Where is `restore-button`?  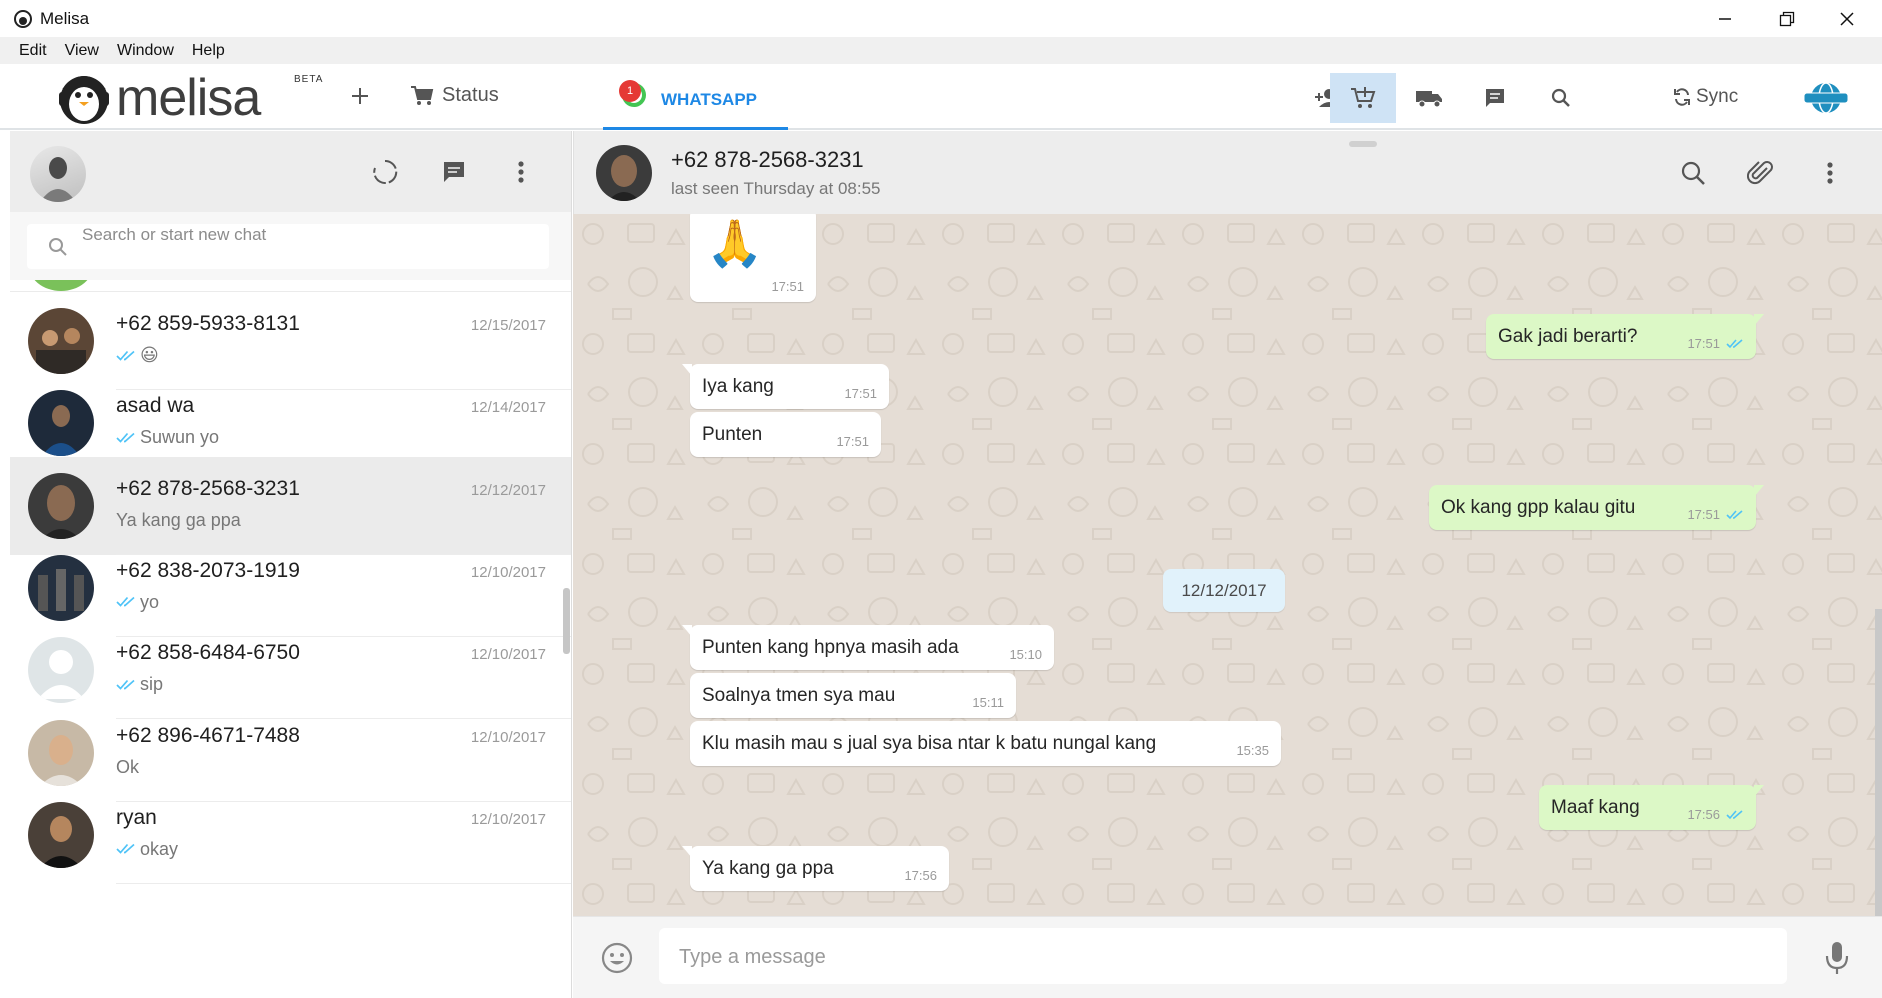 restore-button is located at coordinates (1787, 18).